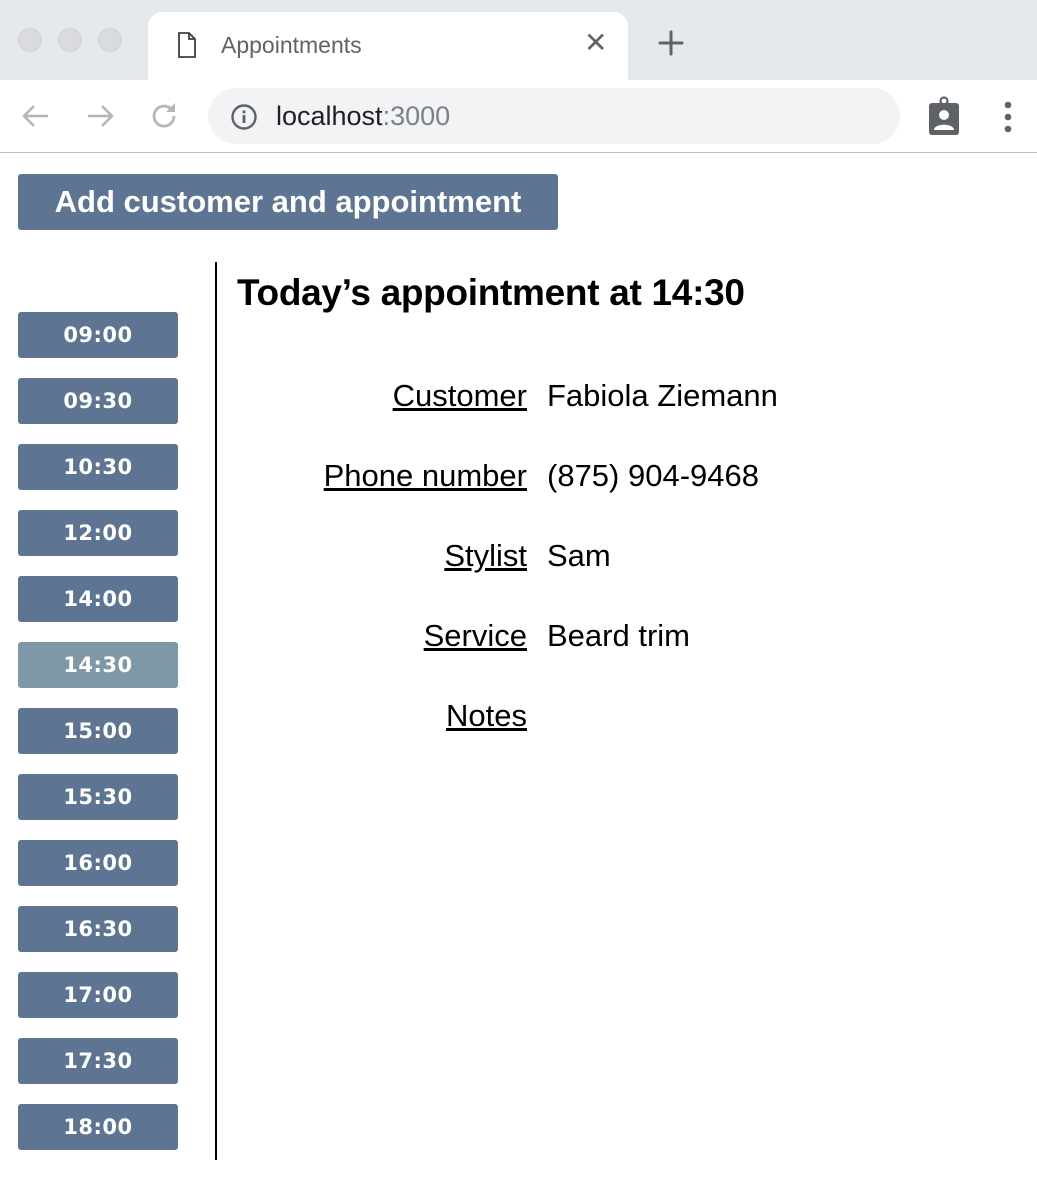 Image resolution: width=1037 pixels, height=1190 pixels. What do you see at coordinates (475, 635) in the screenshot?
I see `field-label: Service` at bounding box center [475, 635].